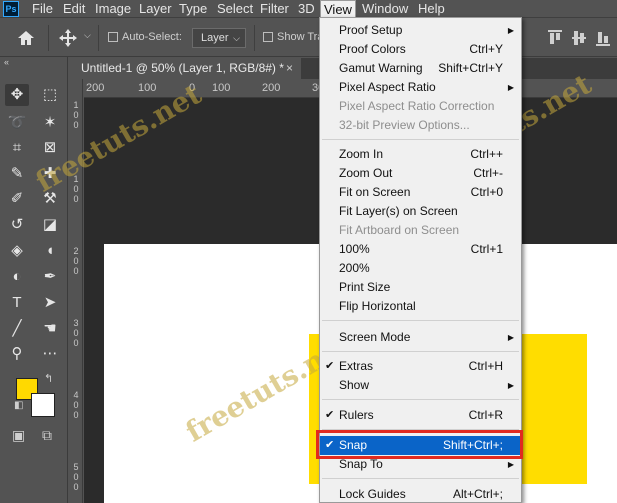 The image size is (617, 503). I want to click on paint-bucket-tool-icon: ◈, so click(17, 251).